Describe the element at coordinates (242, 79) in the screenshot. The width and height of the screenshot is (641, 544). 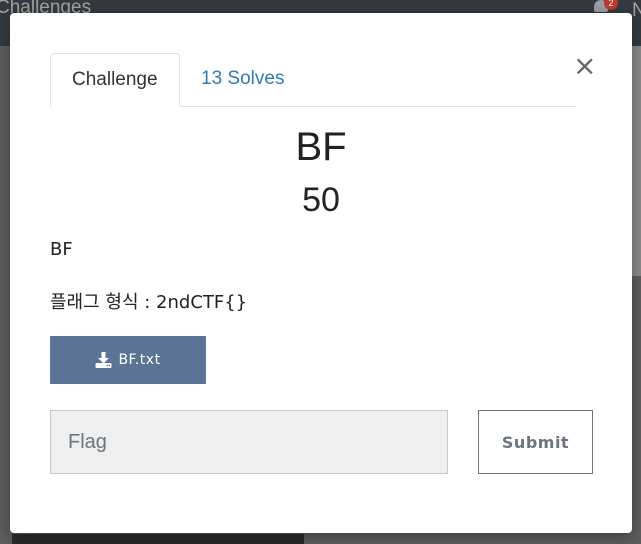
I see `tab-solves: 13 Solves` at that location.